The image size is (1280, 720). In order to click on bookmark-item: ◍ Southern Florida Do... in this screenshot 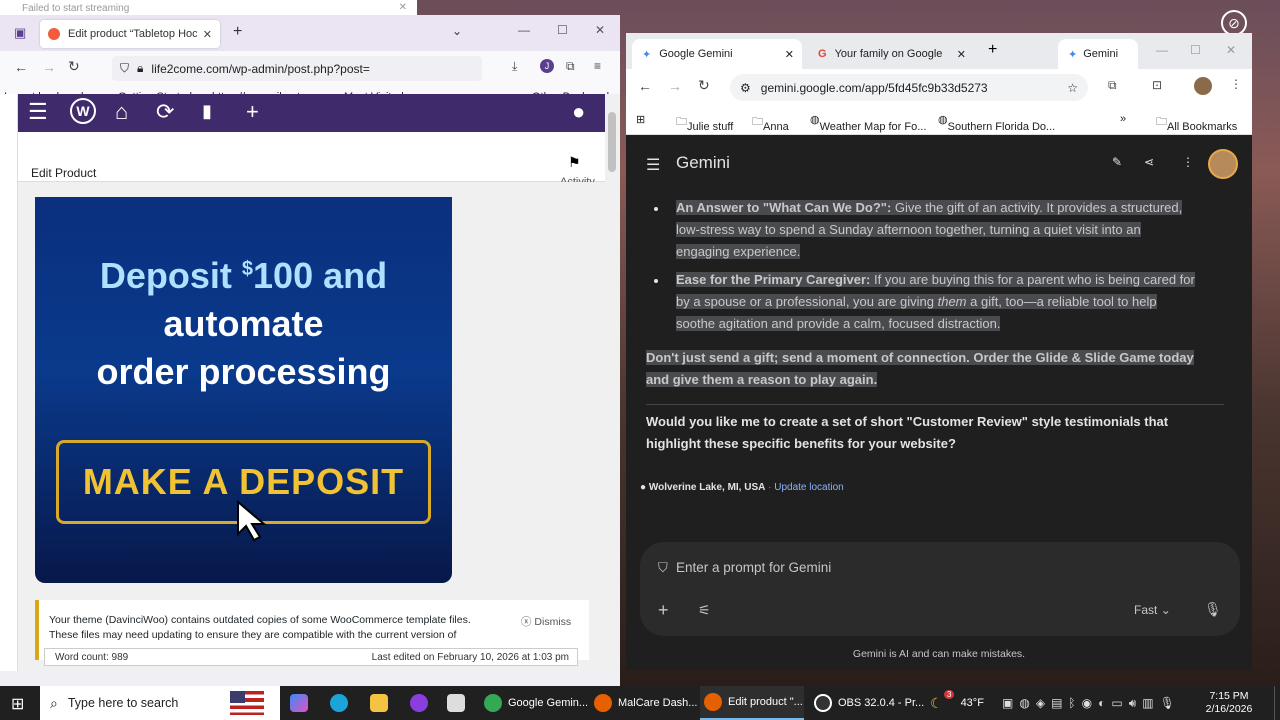, I will do `click(996, 123)`.